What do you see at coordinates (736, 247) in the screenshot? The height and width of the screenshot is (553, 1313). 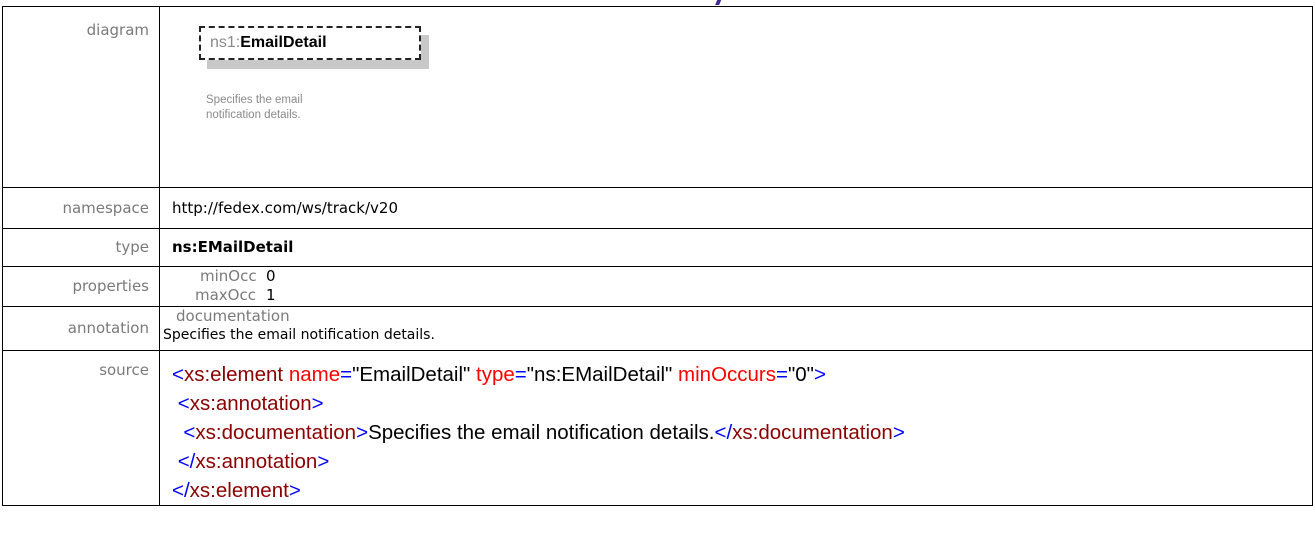 I see `type-cell: ns:EMailDetail` at bounding box center [736, 247].